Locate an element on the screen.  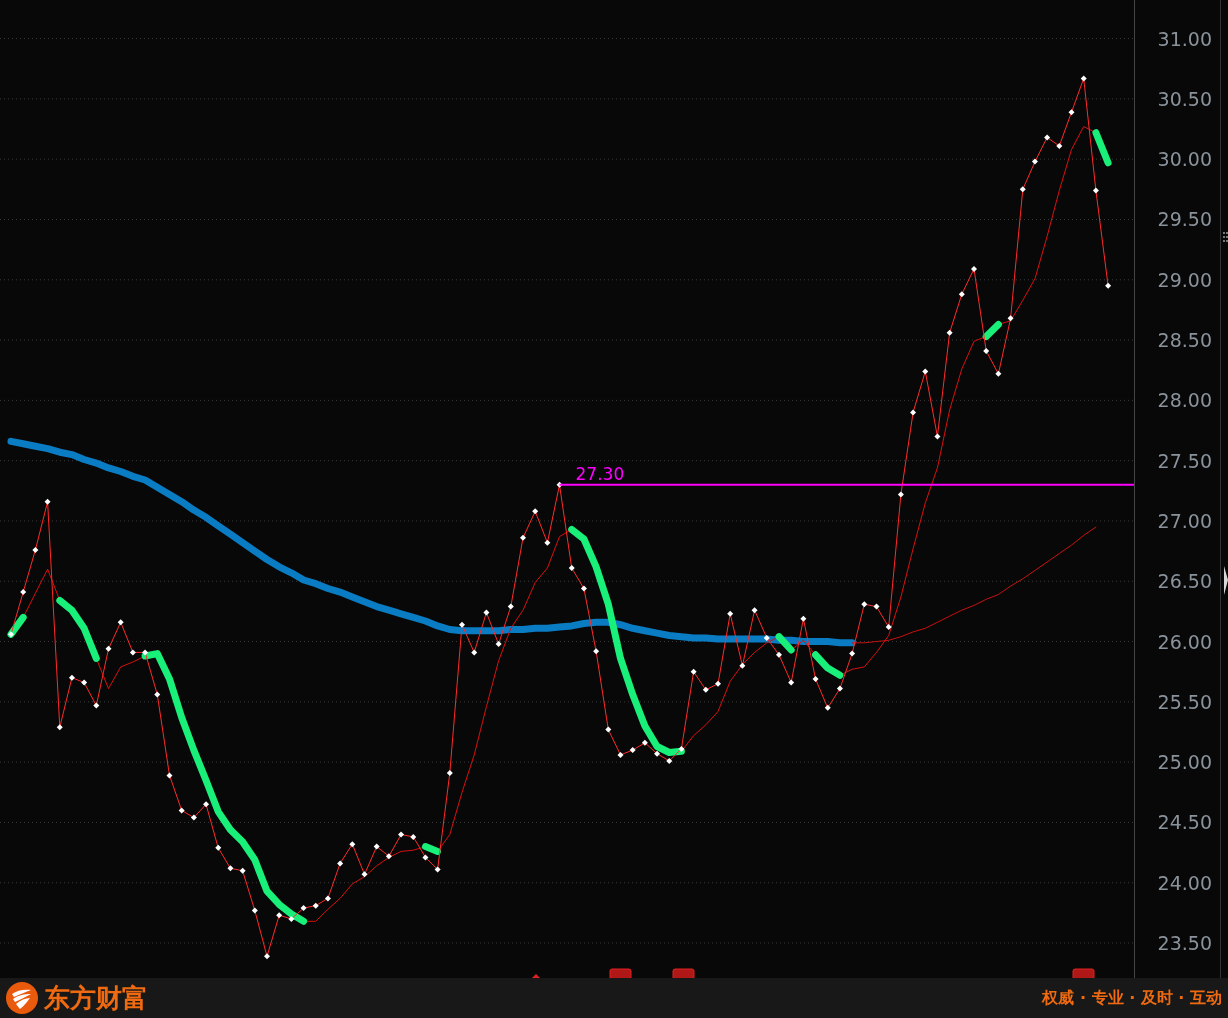
axis-label: 23.50 is located at coordinates (1184, 943).